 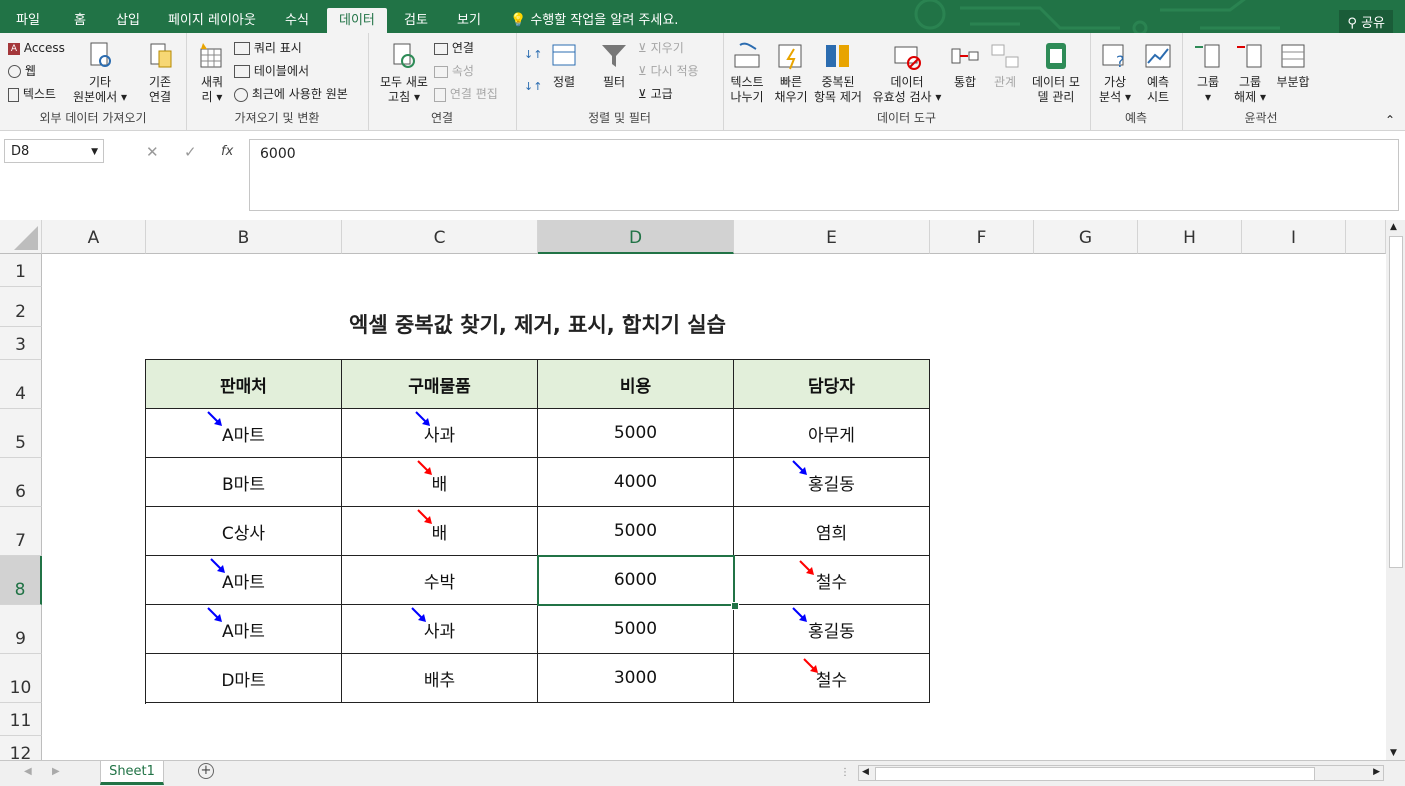 What do you see at coordinates (244, 531) in the screenshot?
I see `cell-b7: C상사` at bounding box center [244, 531].